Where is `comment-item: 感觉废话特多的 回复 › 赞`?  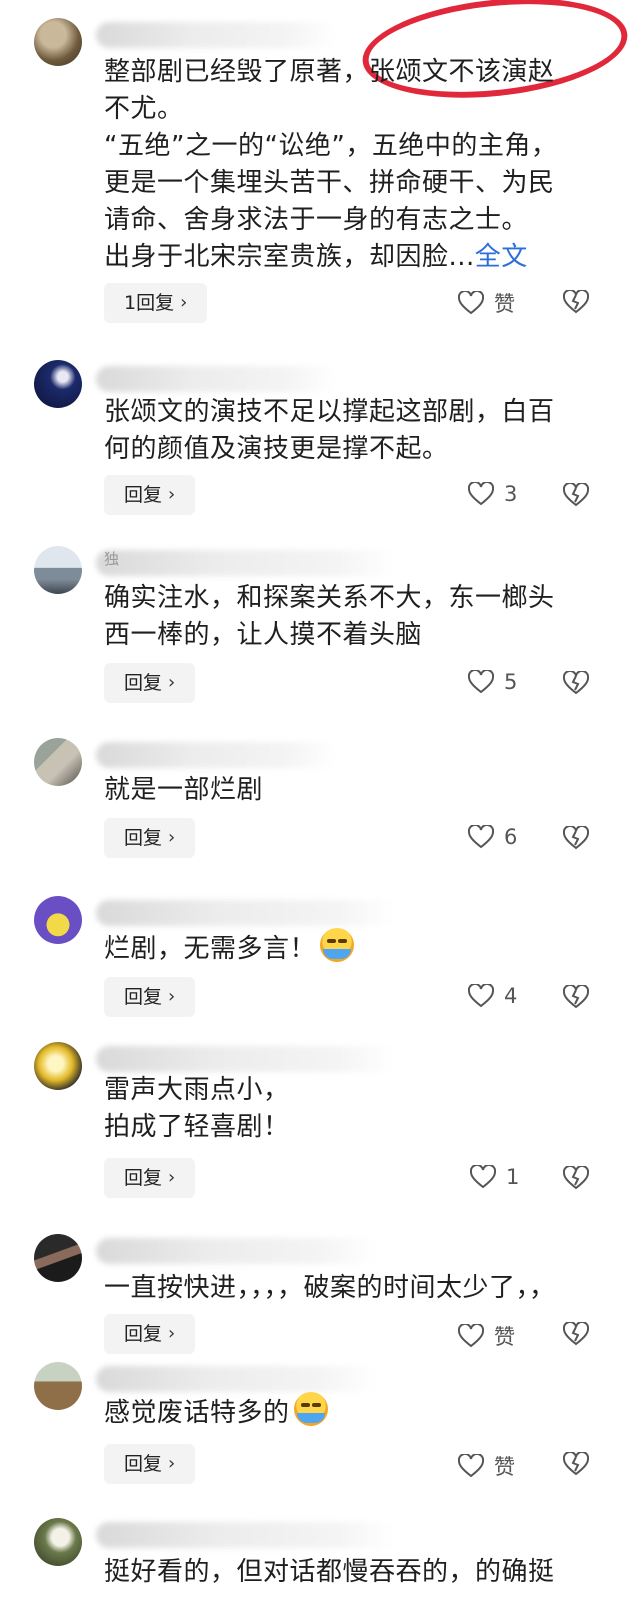
comment-item: 感觉废话特多的 回复 › 赞 is located at coordinates (320, 1428).